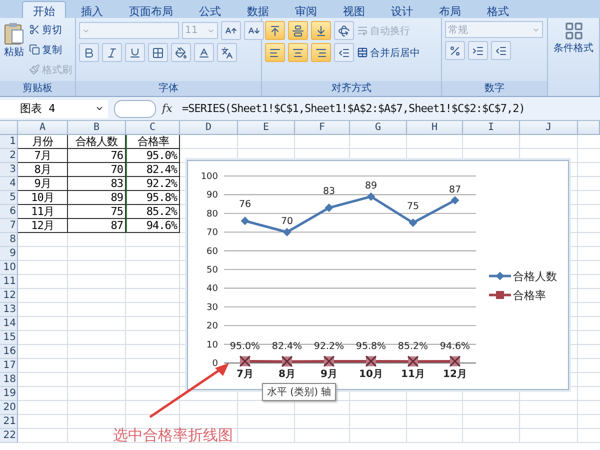 Image resolution: width=600 pixels, height=450 pixels. I want to click on table-cell: 92.2%, so click(153, 184).